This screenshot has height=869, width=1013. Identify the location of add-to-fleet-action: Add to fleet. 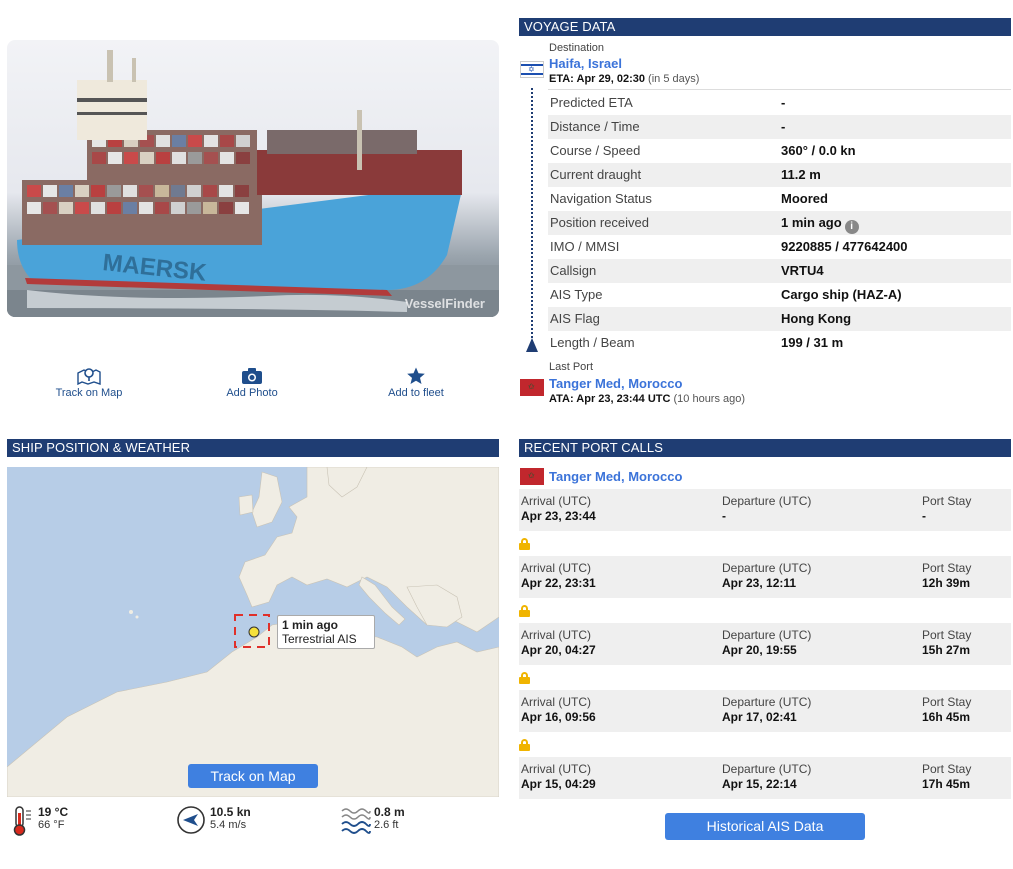
(416, 383).